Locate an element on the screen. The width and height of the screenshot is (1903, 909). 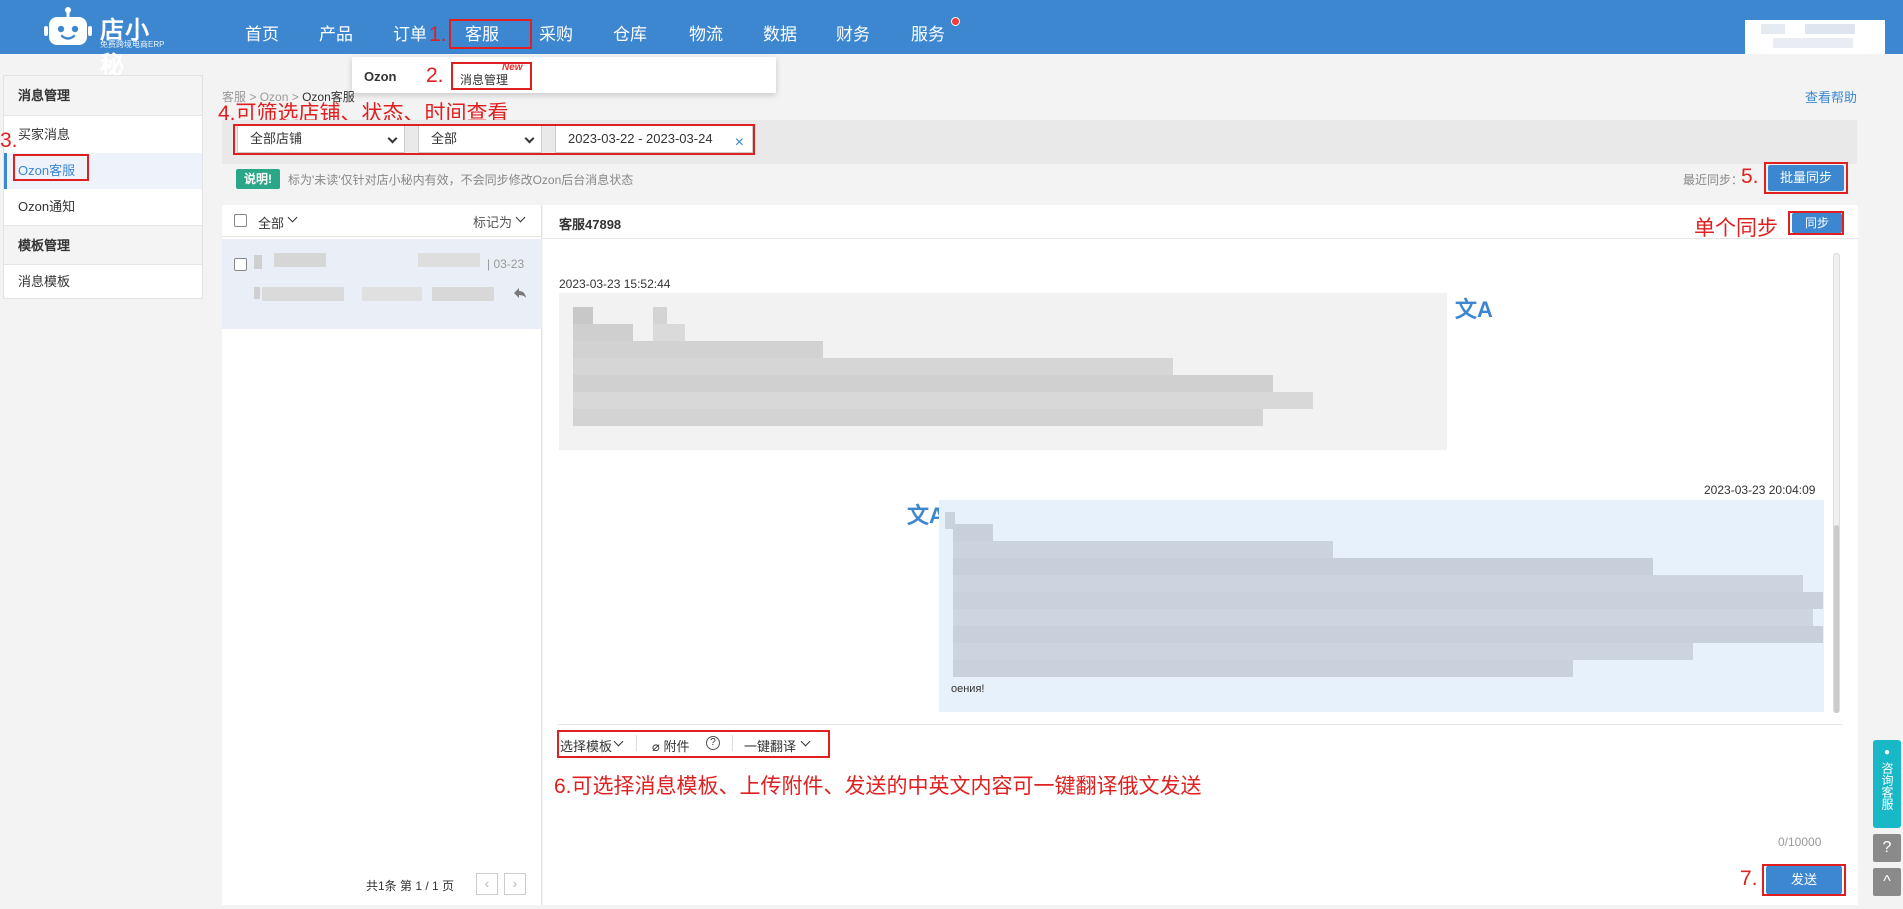
prev-page-button: ‹ is located at coordinates (487, 884).